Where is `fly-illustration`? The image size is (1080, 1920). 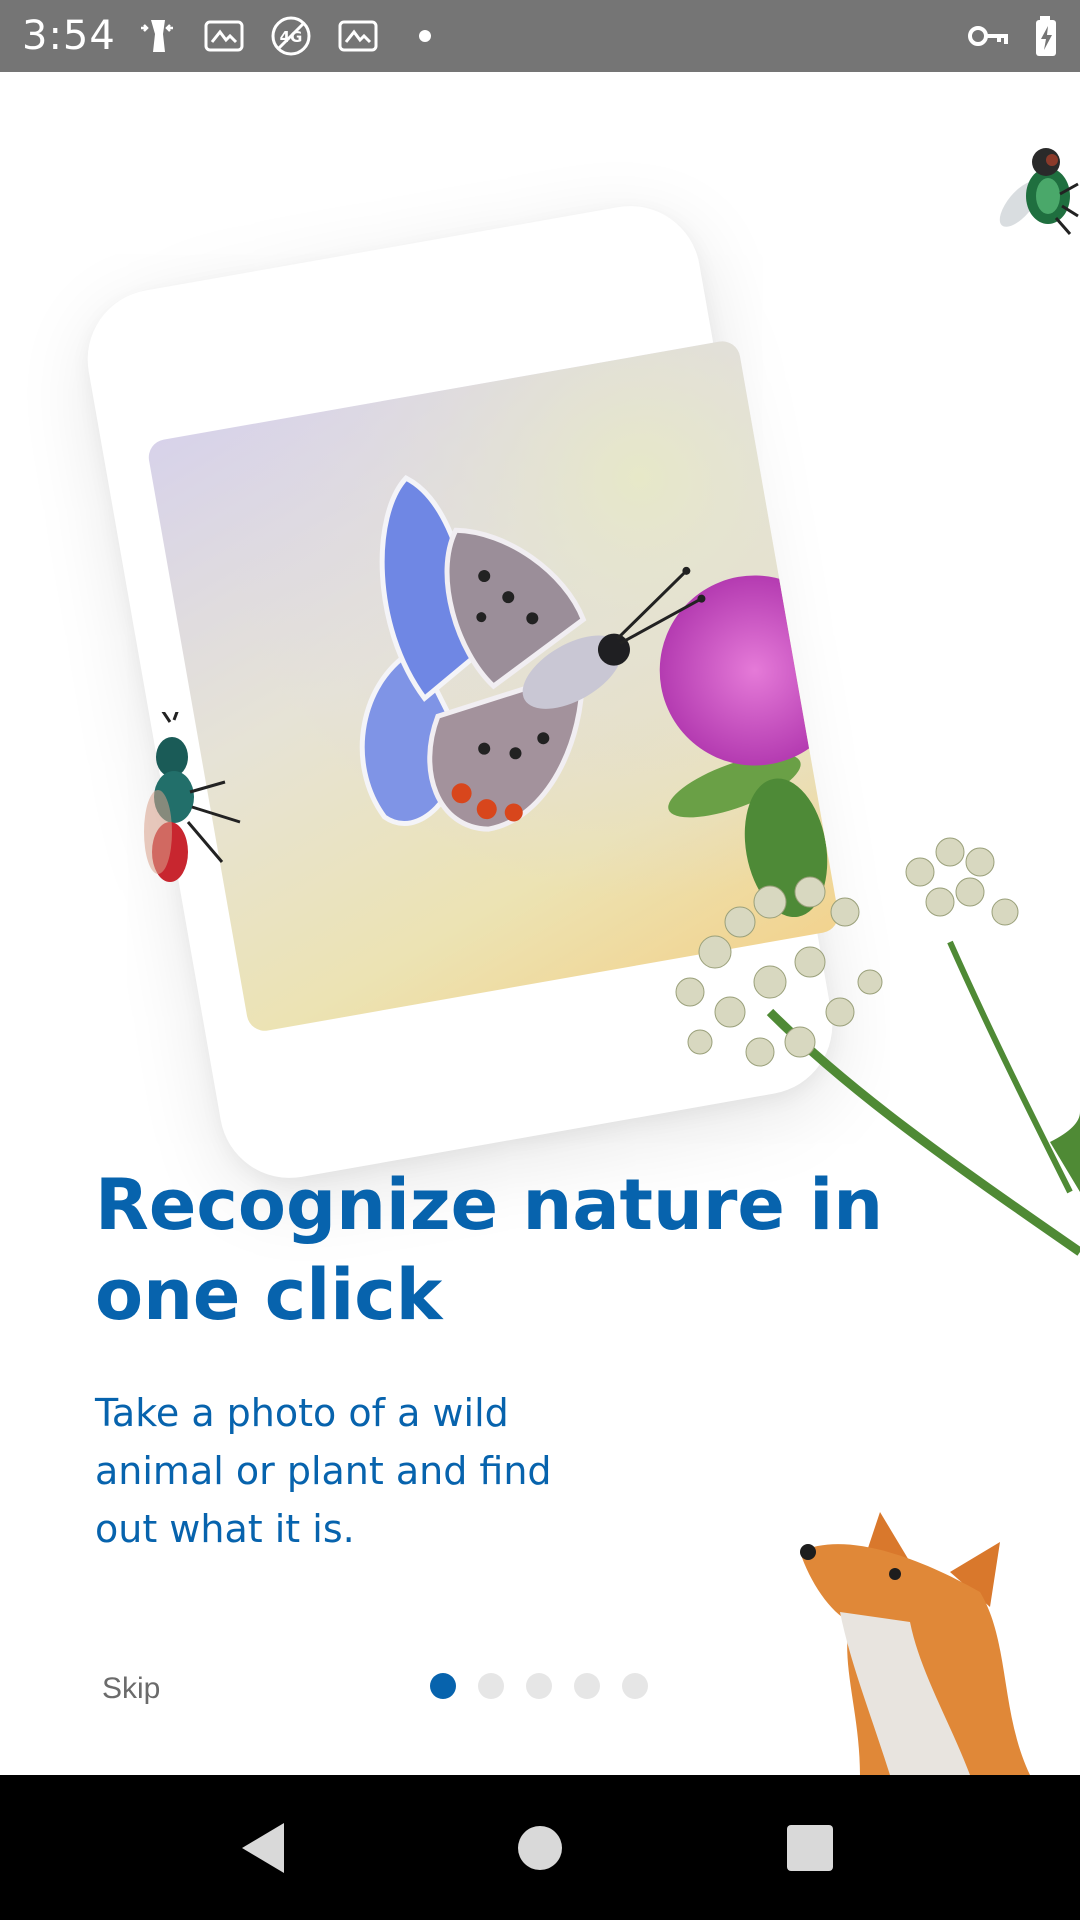
fly-illustration is located at coordinates (1039, 191).